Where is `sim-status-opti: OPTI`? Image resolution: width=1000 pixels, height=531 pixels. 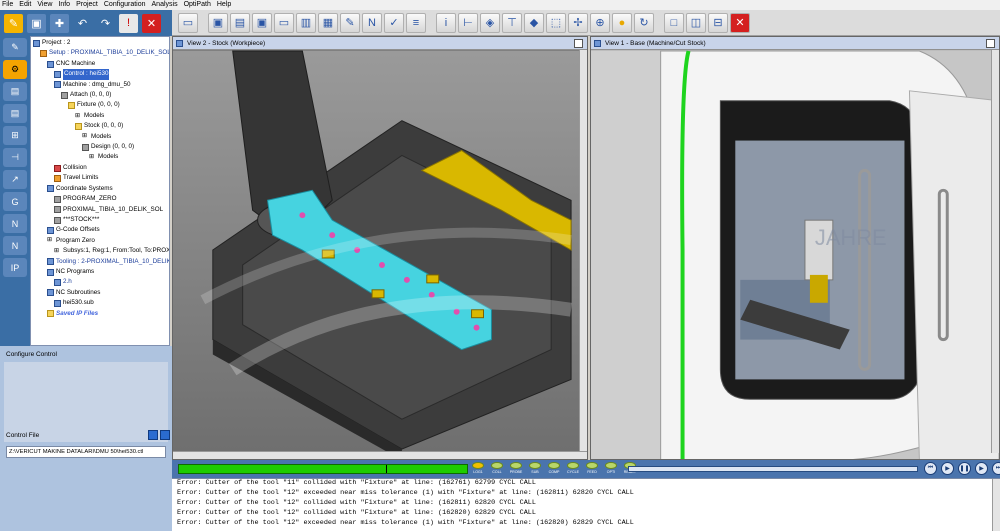
sim-status-opti: OPTI is located at coordinates (611, 469).